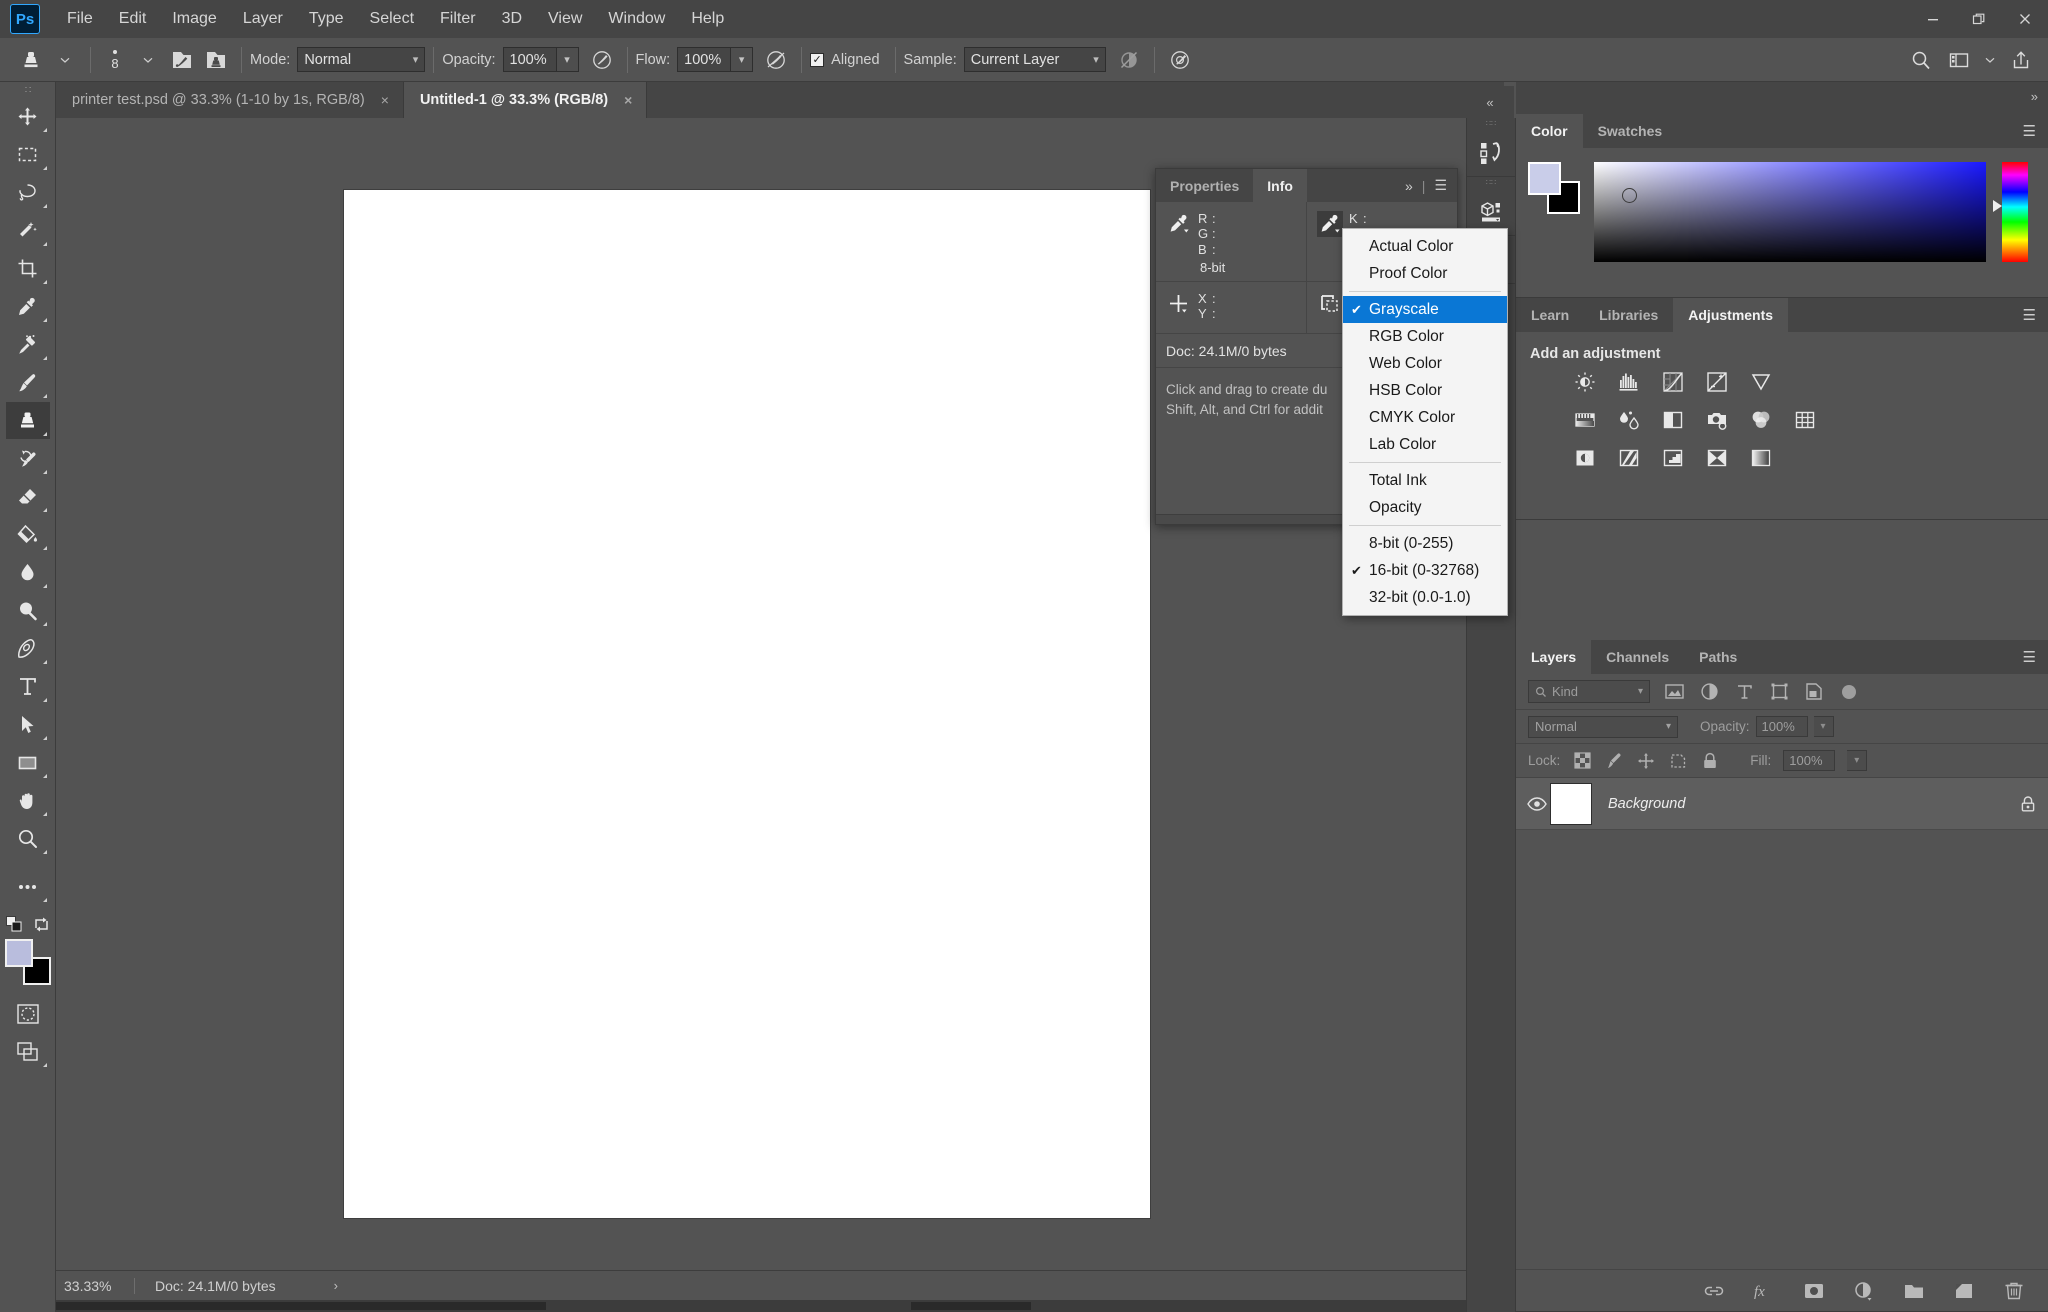  I want to click on brush-preset-chevron-icon, so click(148, 60).